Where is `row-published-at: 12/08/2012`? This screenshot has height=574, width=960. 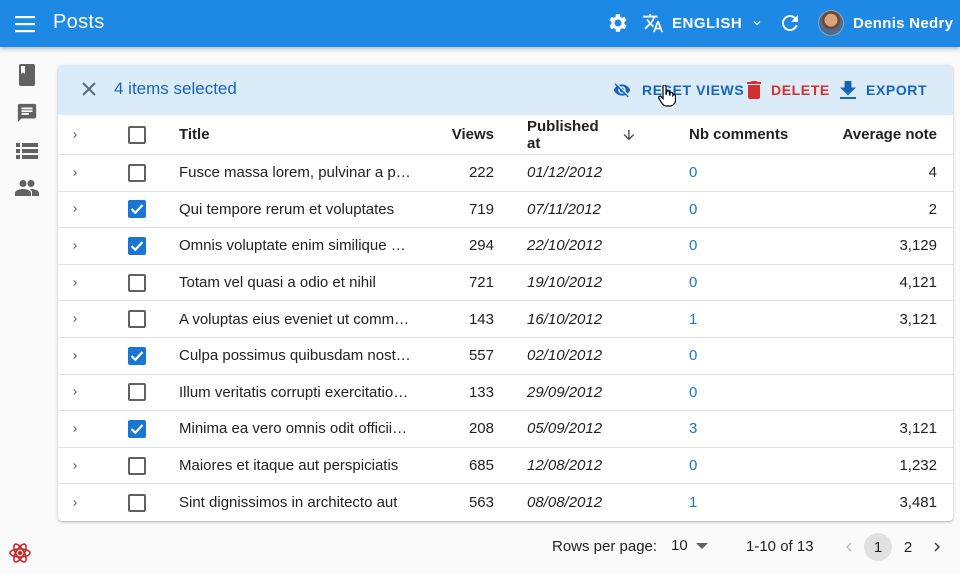
row-published-at: 12/08/2012 is located at coordinates (565, 466).